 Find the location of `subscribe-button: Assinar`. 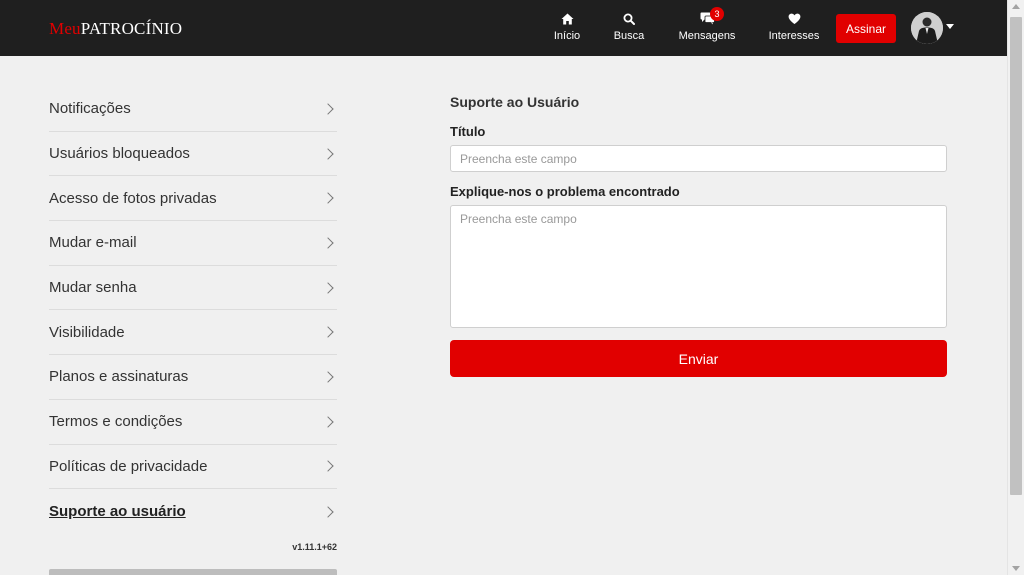

subscribe-button: Assinar is located at coordinates (866, 28).